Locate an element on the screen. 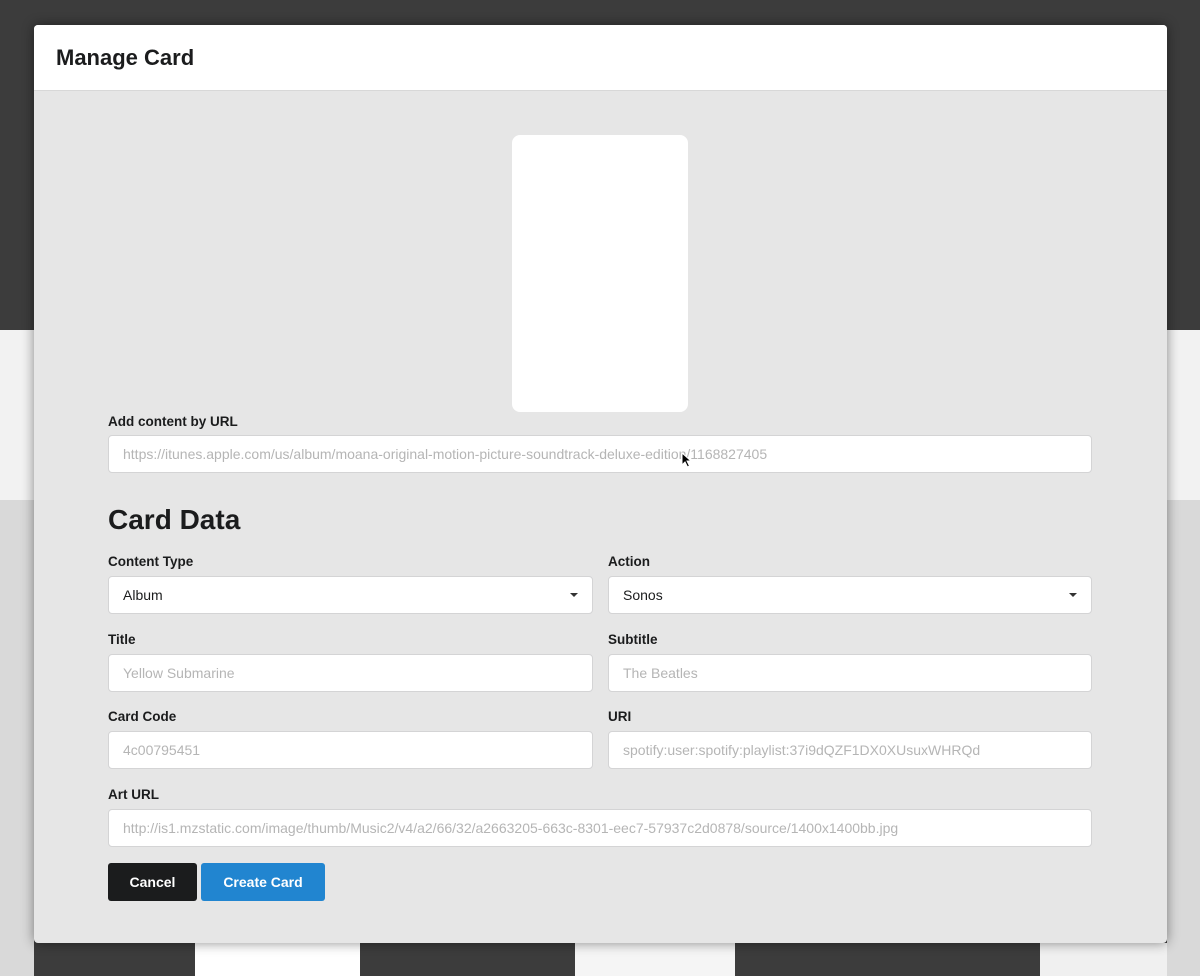 The image size is (1200, 976). cancel-button: Cancel is located at coordinates (152, 882).